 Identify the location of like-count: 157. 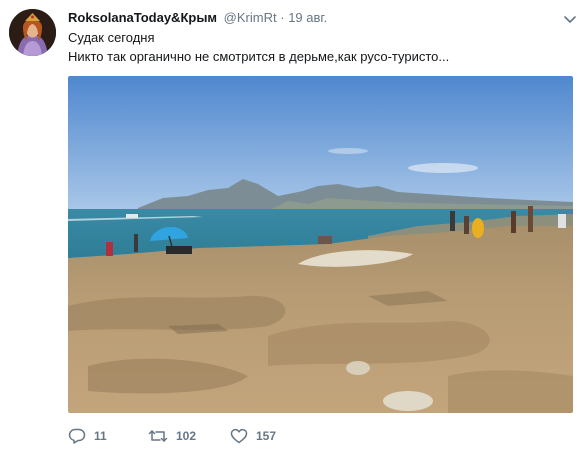
(266, 436).